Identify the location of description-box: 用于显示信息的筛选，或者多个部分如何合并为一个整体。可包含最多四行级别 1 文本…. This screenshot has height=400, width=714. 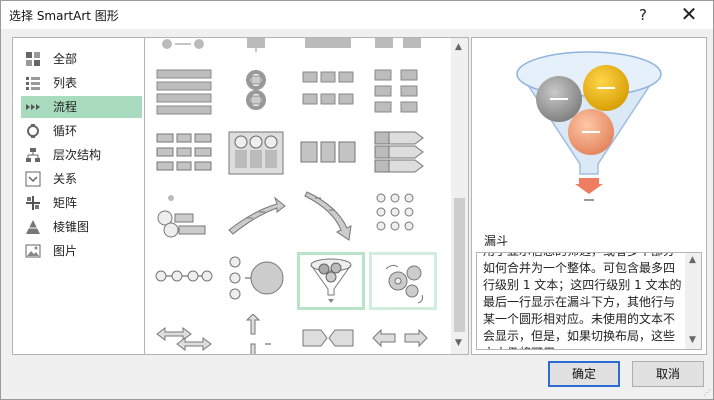
(589, 301).